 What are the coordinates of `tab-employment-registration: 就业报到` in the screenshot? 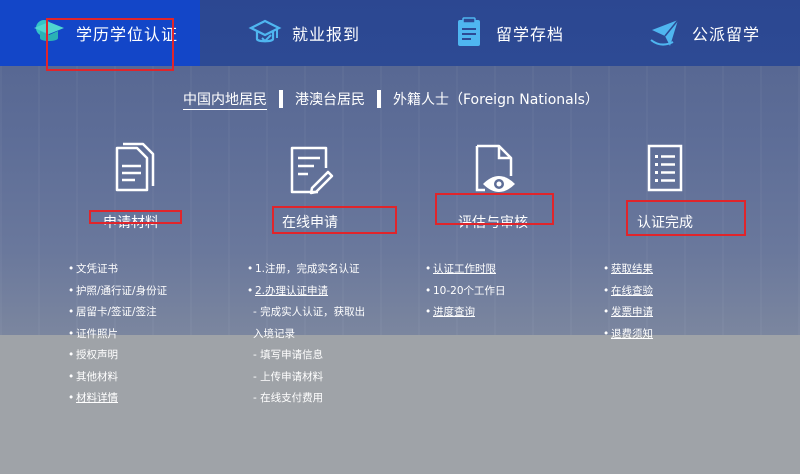 It's located at (300, 33).